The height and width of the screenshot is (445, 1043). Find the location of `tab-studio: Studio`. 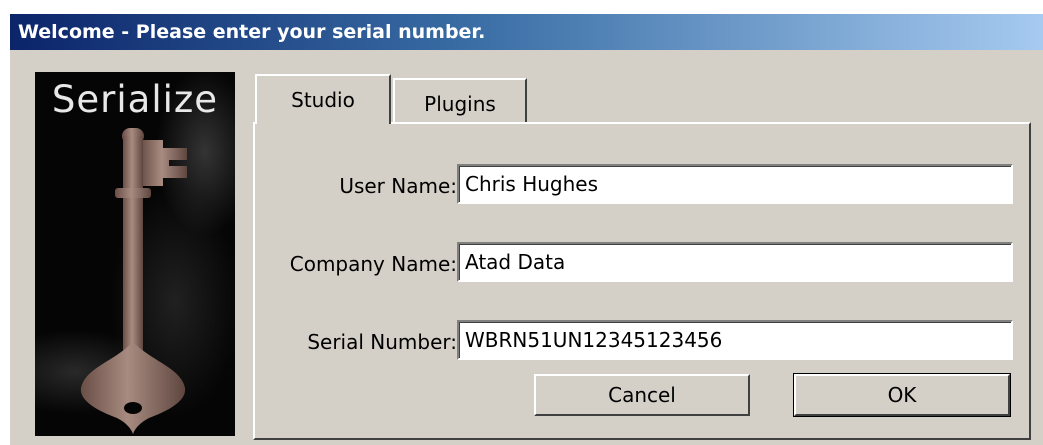

tab-studio: Studio is located at coordinates (323, 99).